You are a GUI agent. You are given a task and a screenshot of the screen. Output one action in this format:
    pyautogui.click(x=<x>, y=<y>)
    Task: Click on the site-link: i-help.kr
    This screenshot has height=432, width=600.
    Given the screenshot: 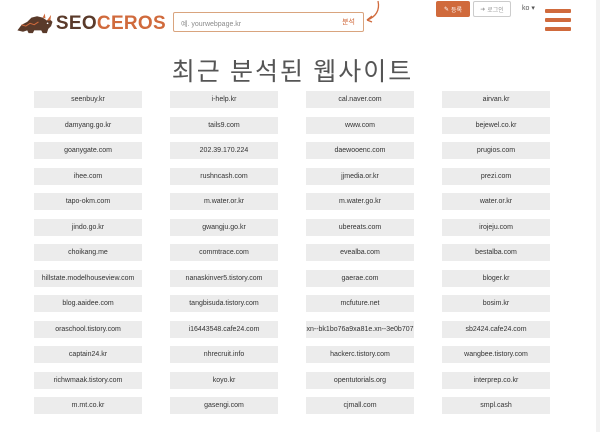 What is the action you would take?
    pyautogui.click(x=224, y=99)
    